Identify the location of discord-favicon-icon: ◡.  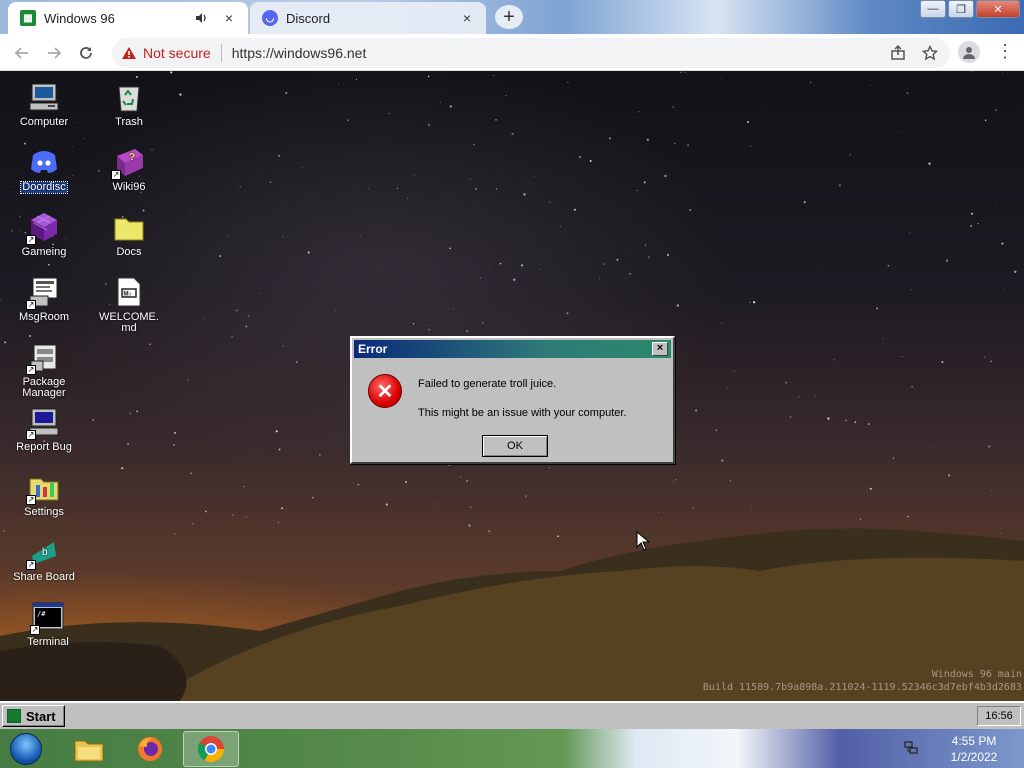
(270, 18).